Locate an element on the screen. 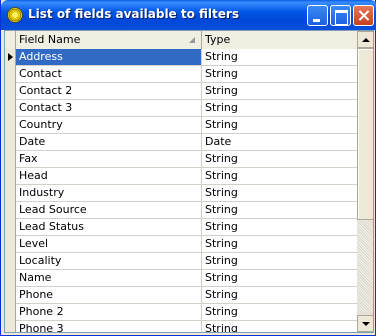 Image resolution: width=376 pixels, height=336 pixels. scroll-track is located at coordinates (365, 267).